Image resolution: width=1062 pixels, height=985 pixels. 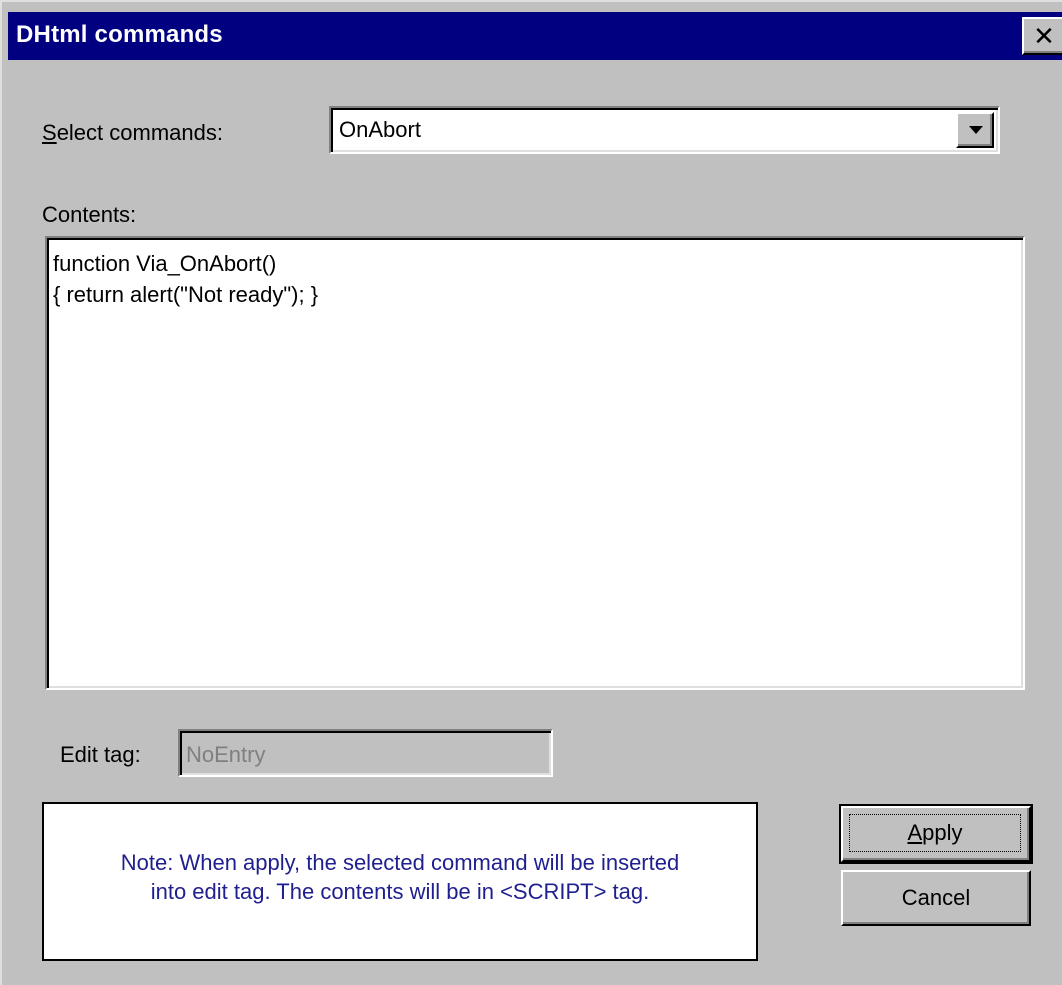 I want to click on window-title: DHtml commands, so click(x=119, y=34).